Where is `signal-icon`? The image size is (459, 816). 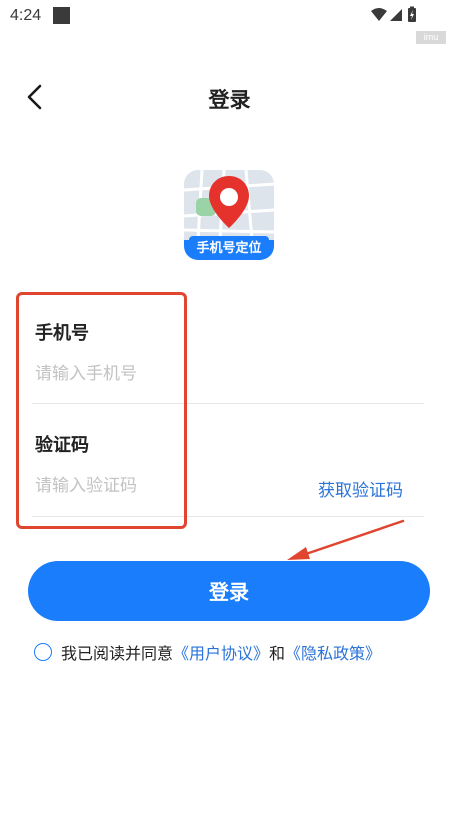 signal-icon is located at coordinates (396, 15).